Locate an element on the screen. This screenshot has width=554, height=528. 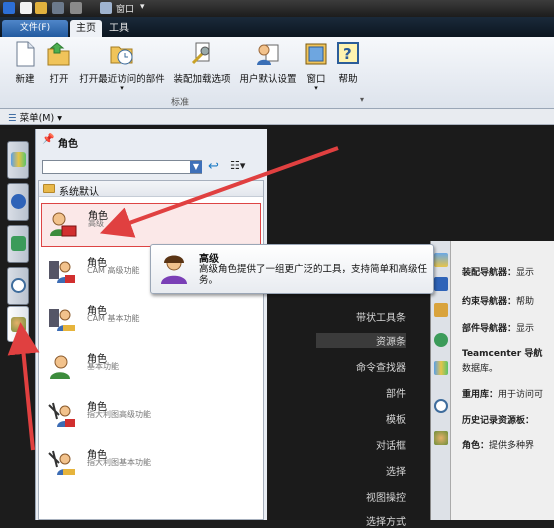
menu-item: 资源条 is located at coordinates (361, 340).